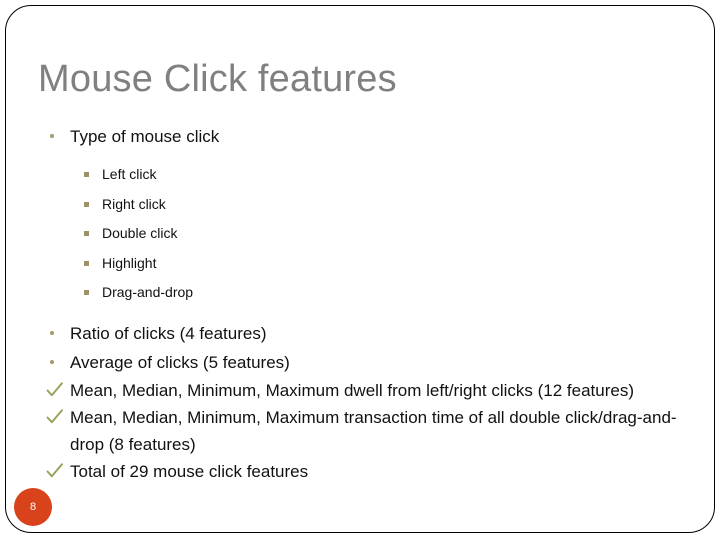  What do you see at coordinates (364, 205) in the screenshot?
I see `list-item: Right click` at bounding box center [364, 205].